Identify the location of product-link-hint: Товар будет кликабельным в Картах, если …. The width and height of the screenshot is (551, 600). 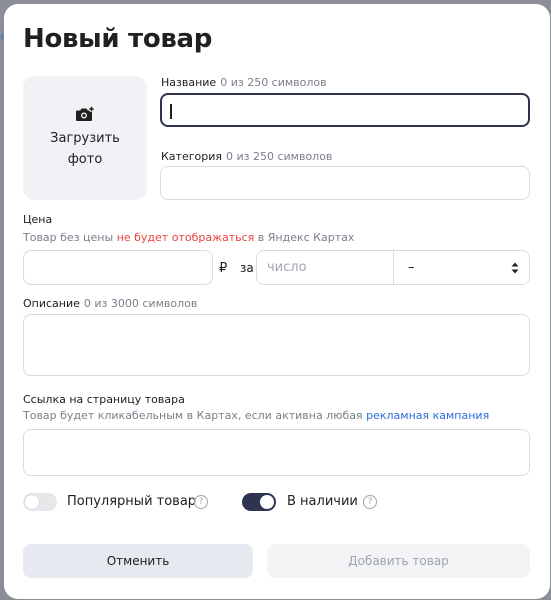
(256, 415).